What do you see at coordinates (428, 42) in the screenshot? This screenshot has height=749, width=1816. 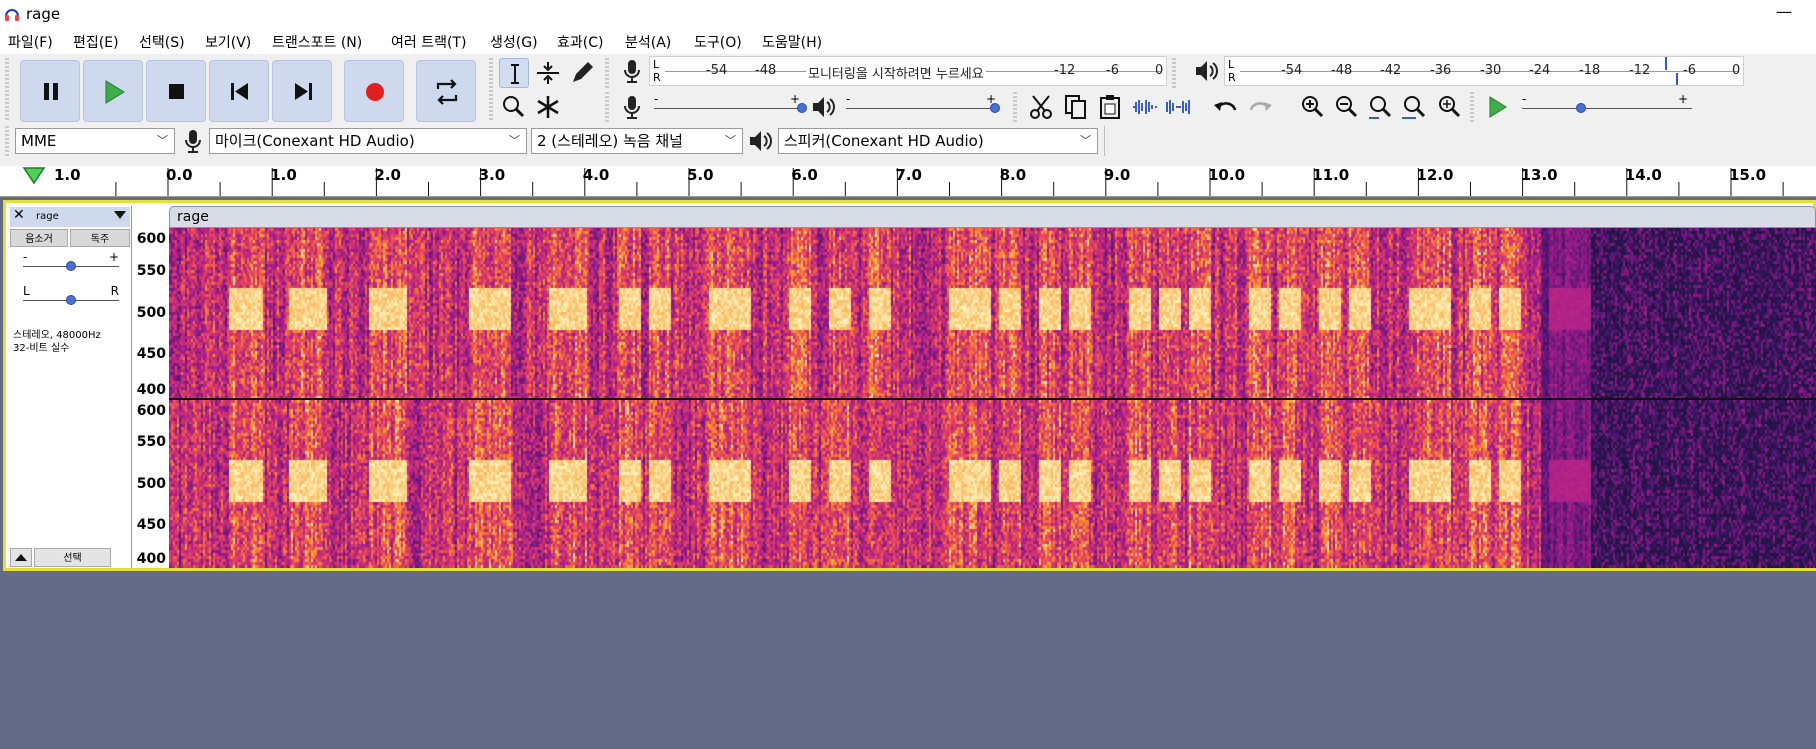 I see `menu-tracks: 여러 트랙(T)` at bounding box center [428, 42].